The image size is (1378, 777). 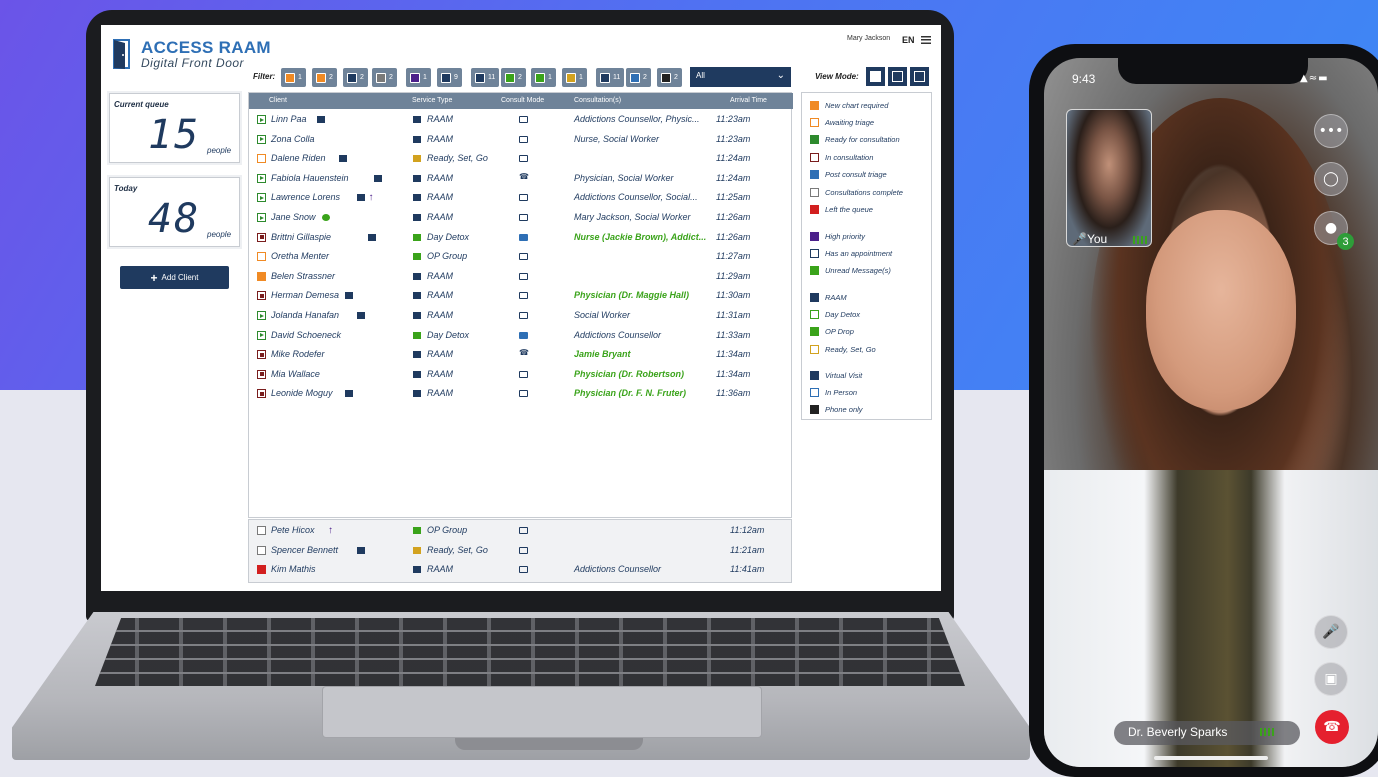 I want to click on client-name: Linn Paa, so click(x=289, y=119).